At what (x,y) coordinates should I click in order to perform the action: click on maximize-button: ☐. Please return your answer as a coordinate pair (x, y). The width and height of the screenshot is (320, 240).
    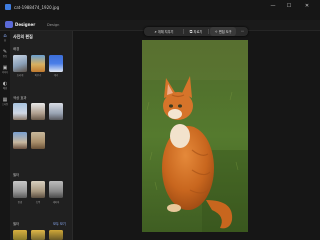
    Looking at the image, I should click on (289, 6).